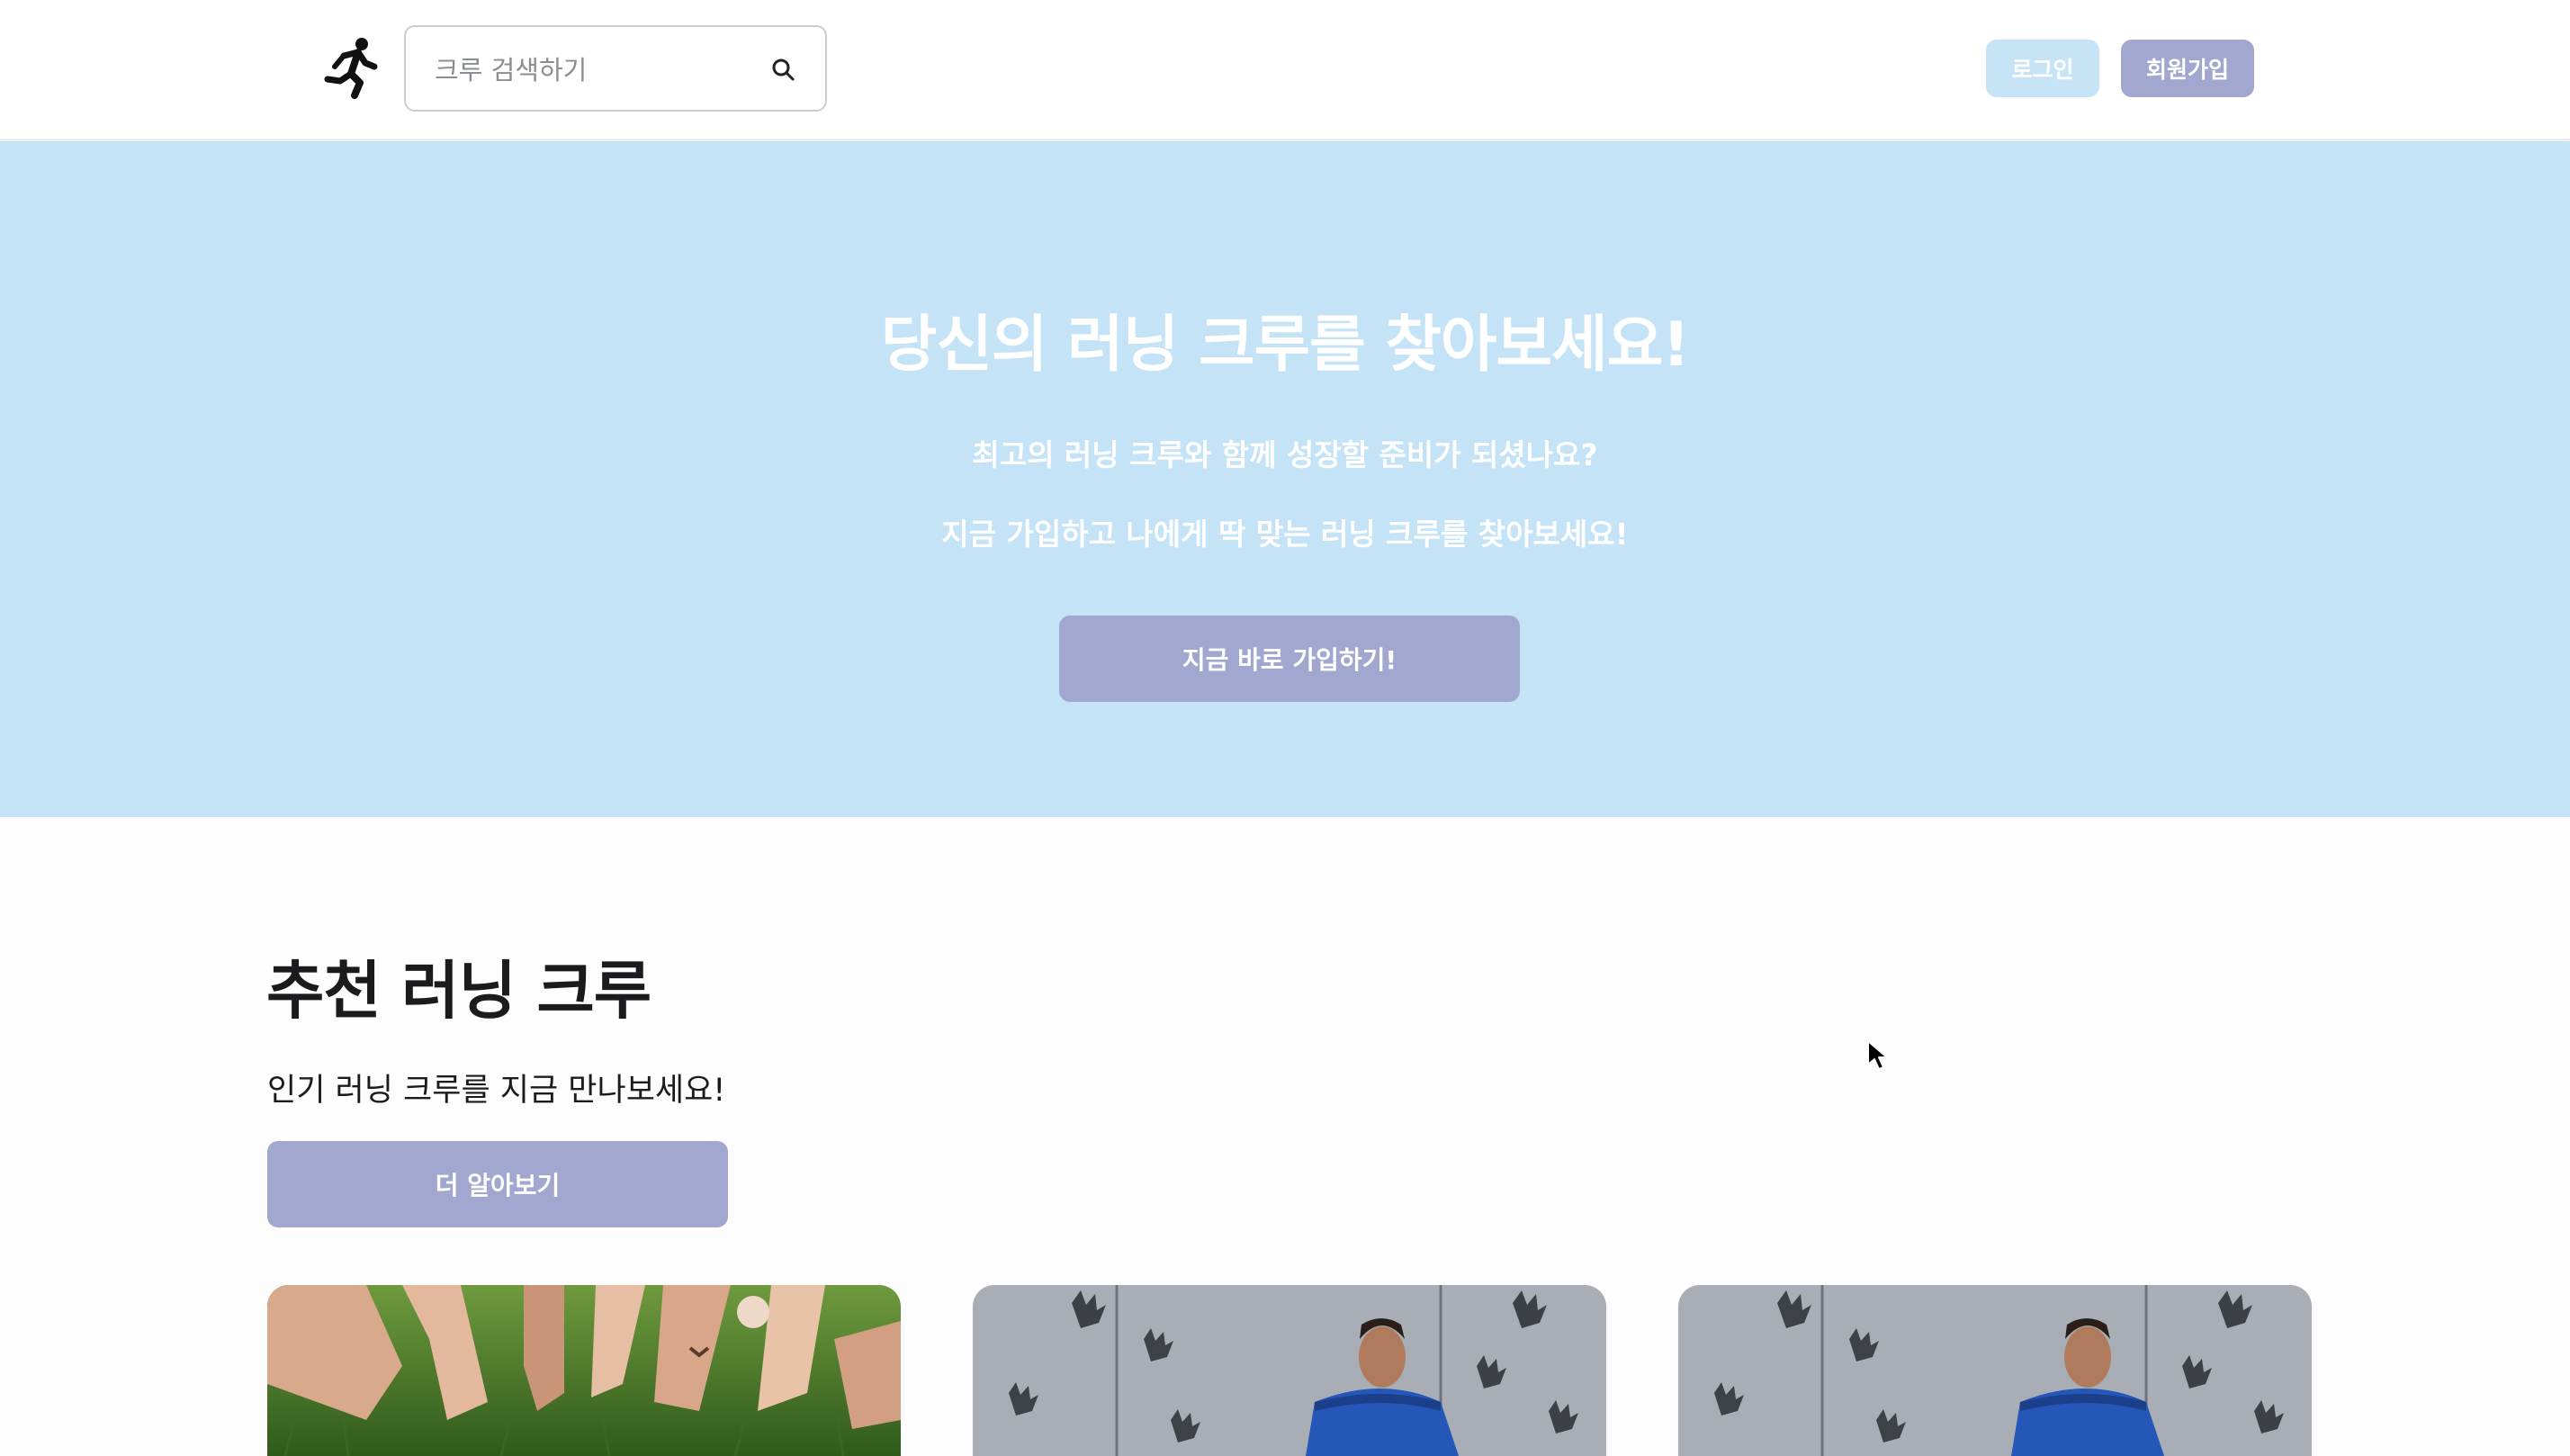  What do you see at coordinates (1289, 659) in the screenshot?
I see `join-now-button: 지금 바로 가입하기!` at bounding box center [1289, 659].